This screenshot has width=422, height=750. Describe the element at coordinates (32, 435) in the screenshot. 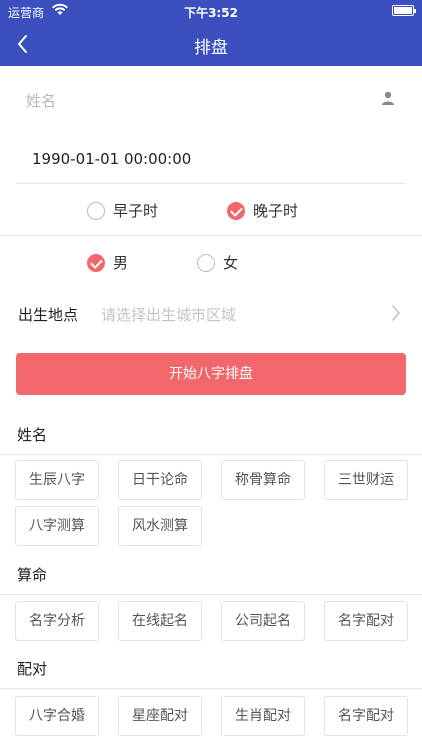

I see `section-title: 姓名` at that location.